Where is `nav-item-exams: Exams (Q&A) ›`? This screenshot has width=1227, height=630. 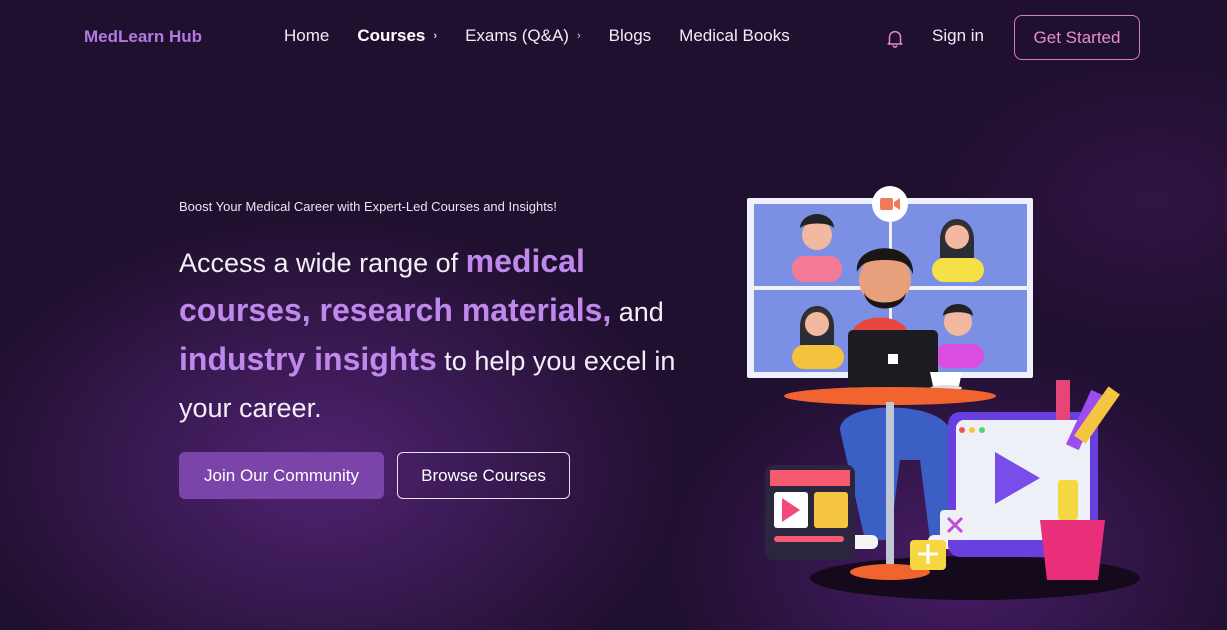 nav-item-exams: Exams (Q&A) › is located at coordinates (523, 36).